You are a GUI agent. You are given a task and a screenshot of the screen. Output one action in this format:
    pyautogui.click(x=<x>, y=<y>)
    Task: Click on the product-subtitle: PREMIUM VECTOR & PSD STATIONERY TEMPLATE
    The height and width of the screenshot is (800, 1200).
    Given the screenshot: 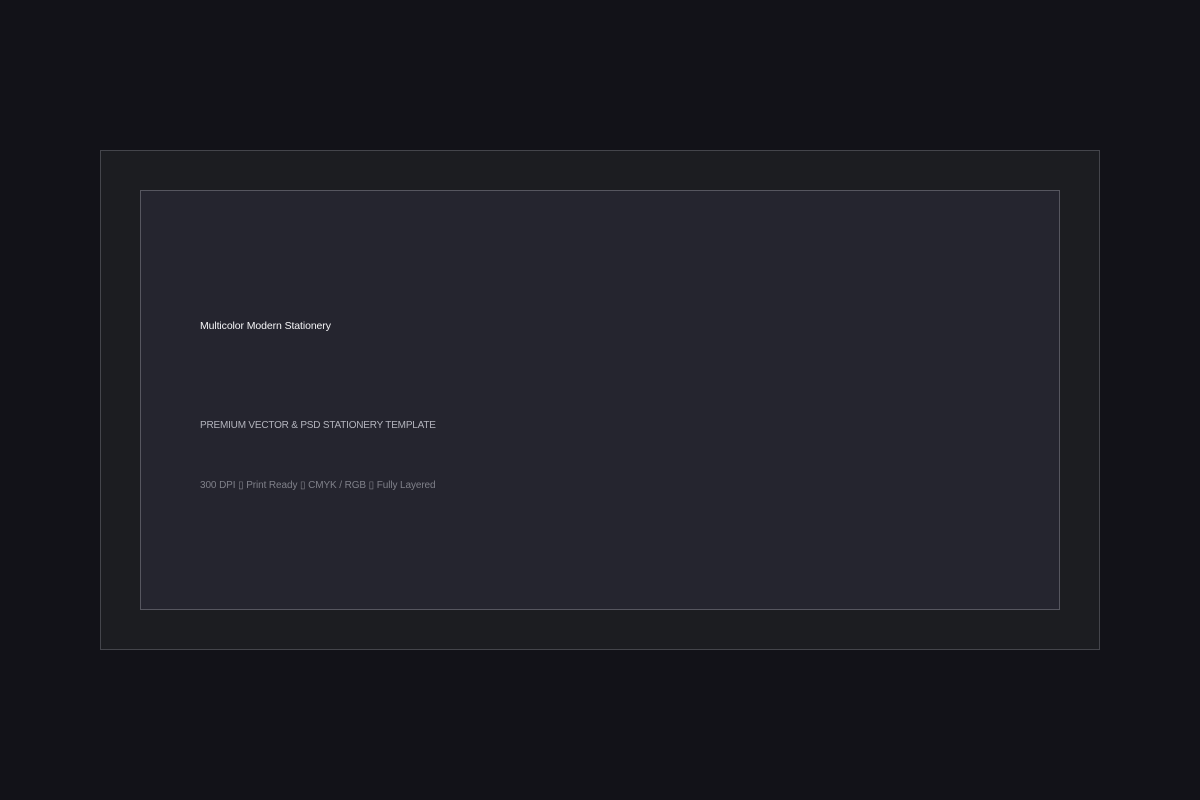 What is the action you would take?
    pyautogui.click(x=318, y=425)
    